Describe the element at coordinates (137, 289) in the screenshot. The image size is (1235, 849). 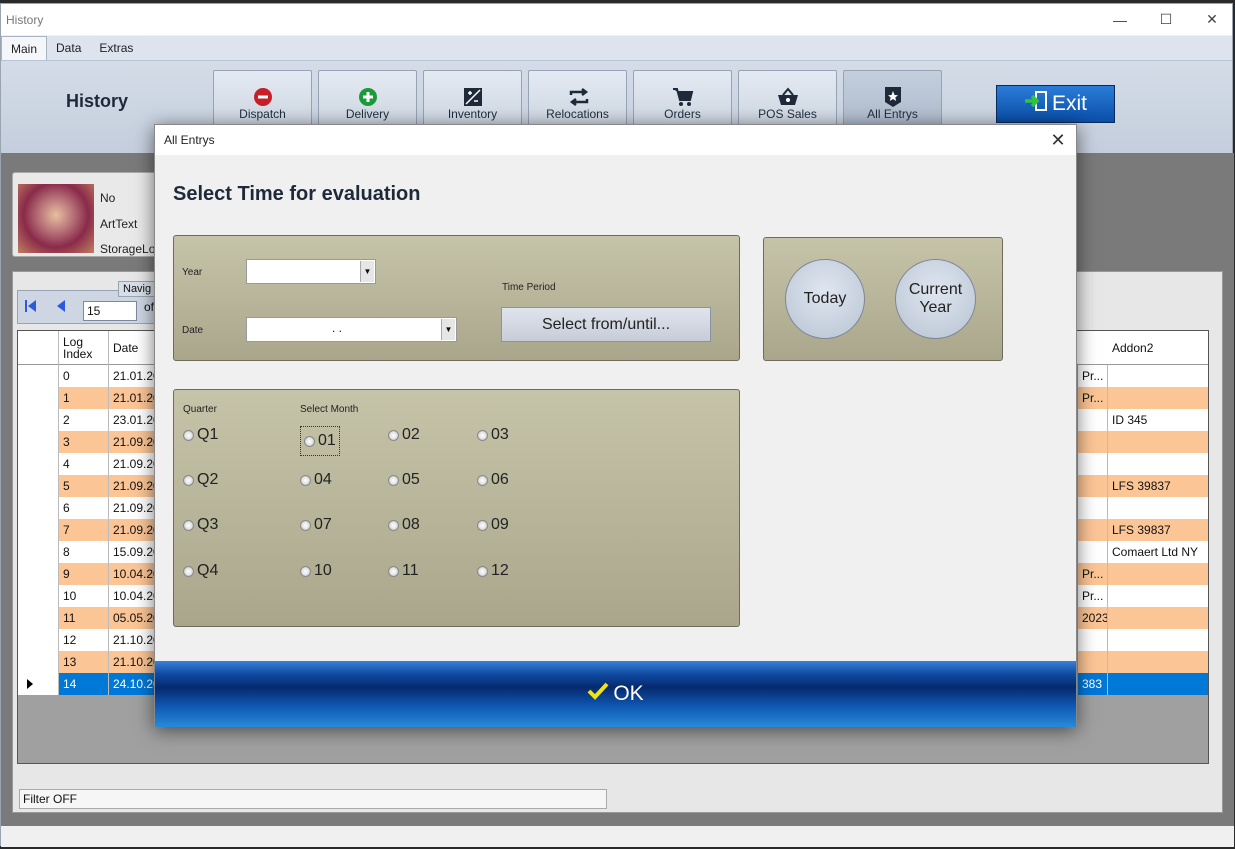
I see `navigator-tab: Navig` at that location.